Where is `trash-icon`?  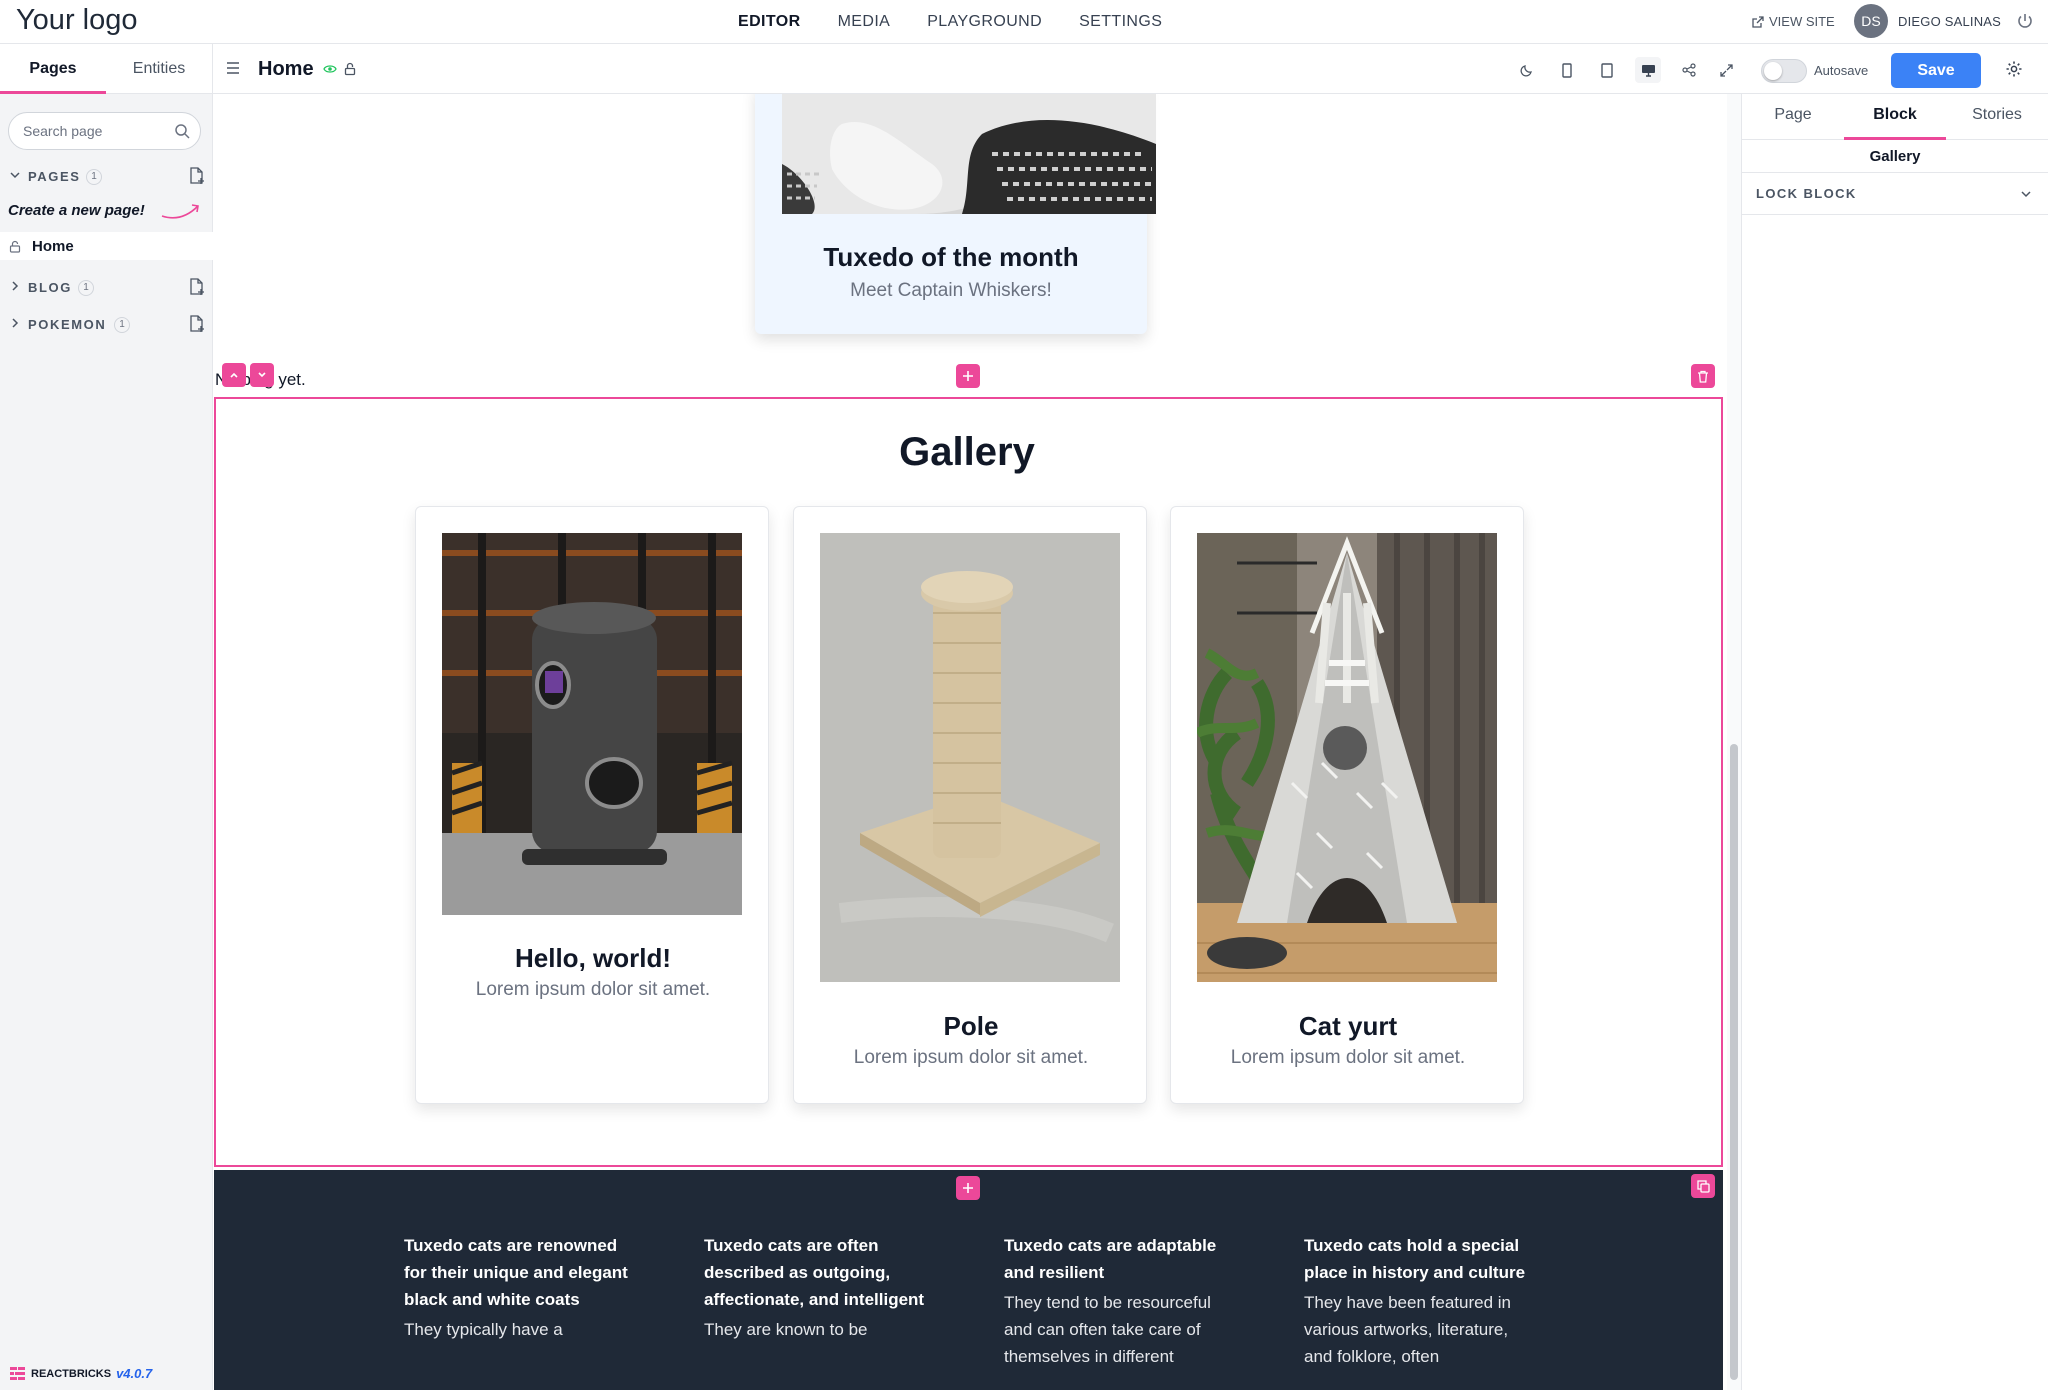 trash-icon is located at coordinates (1703, 376).